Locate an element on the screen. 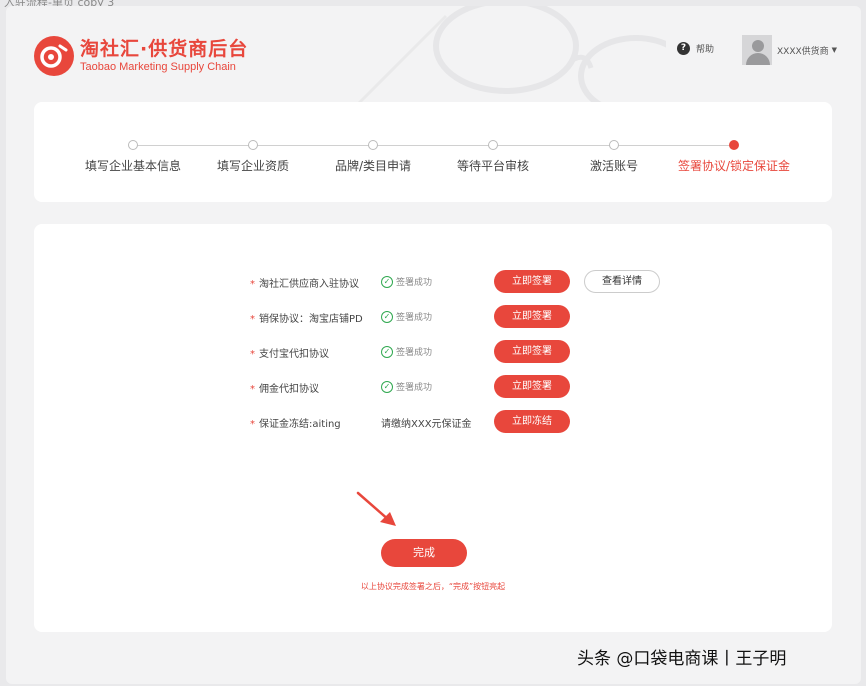  step-dot-active is located at coordinates (734, 145).